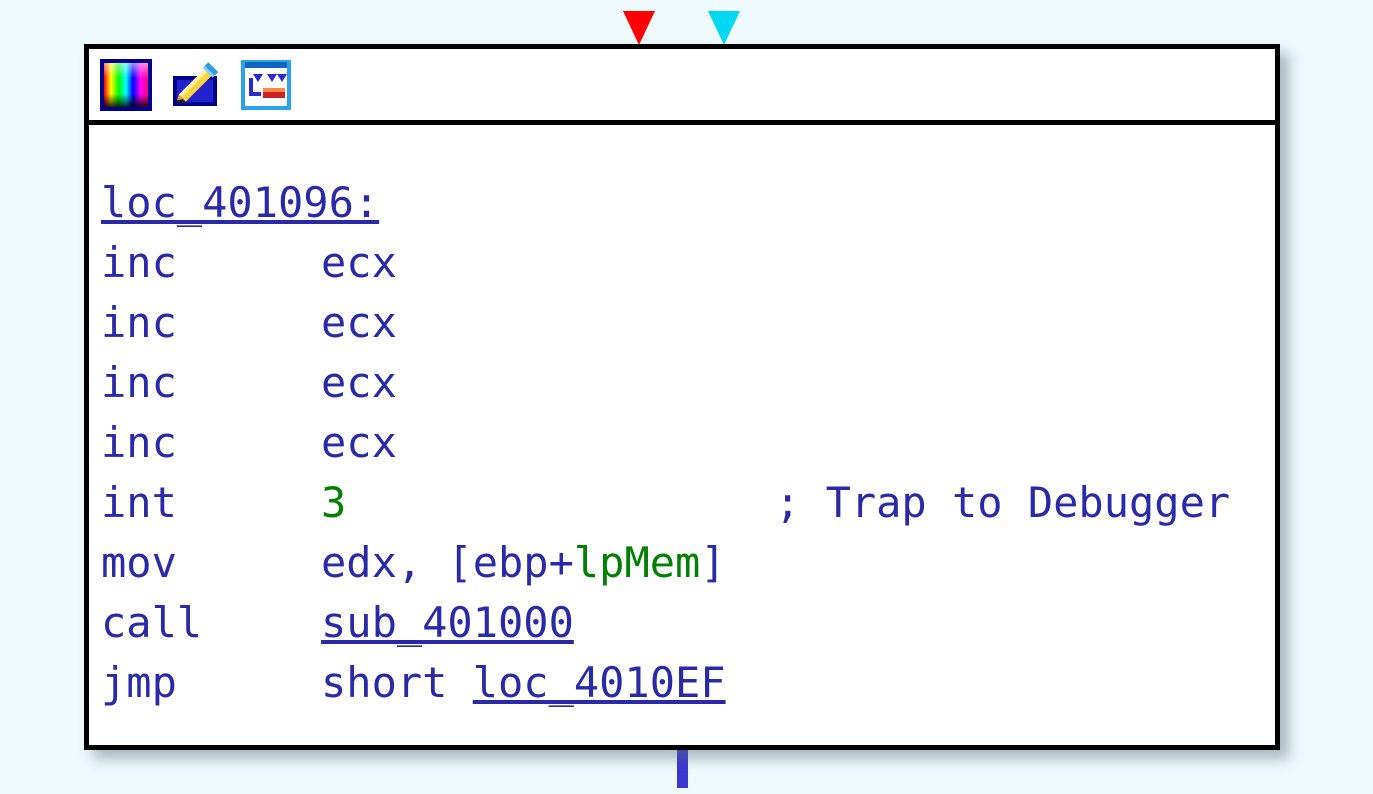 The height and width of the screenshot is (794, 1373). Describe the element at coordinates (599, 682) in the screenshot. I see `operand-jump-target: loc_4010EF` at that location.